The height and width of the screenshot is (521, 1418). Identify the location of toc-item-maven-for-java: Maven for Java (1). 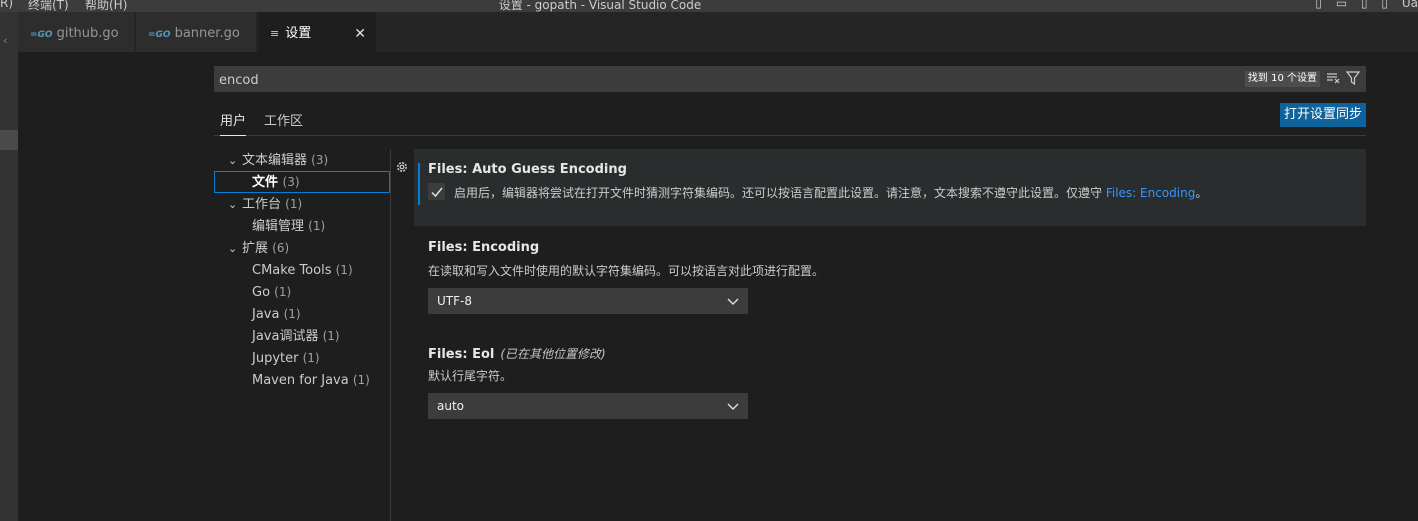
(302, 380).